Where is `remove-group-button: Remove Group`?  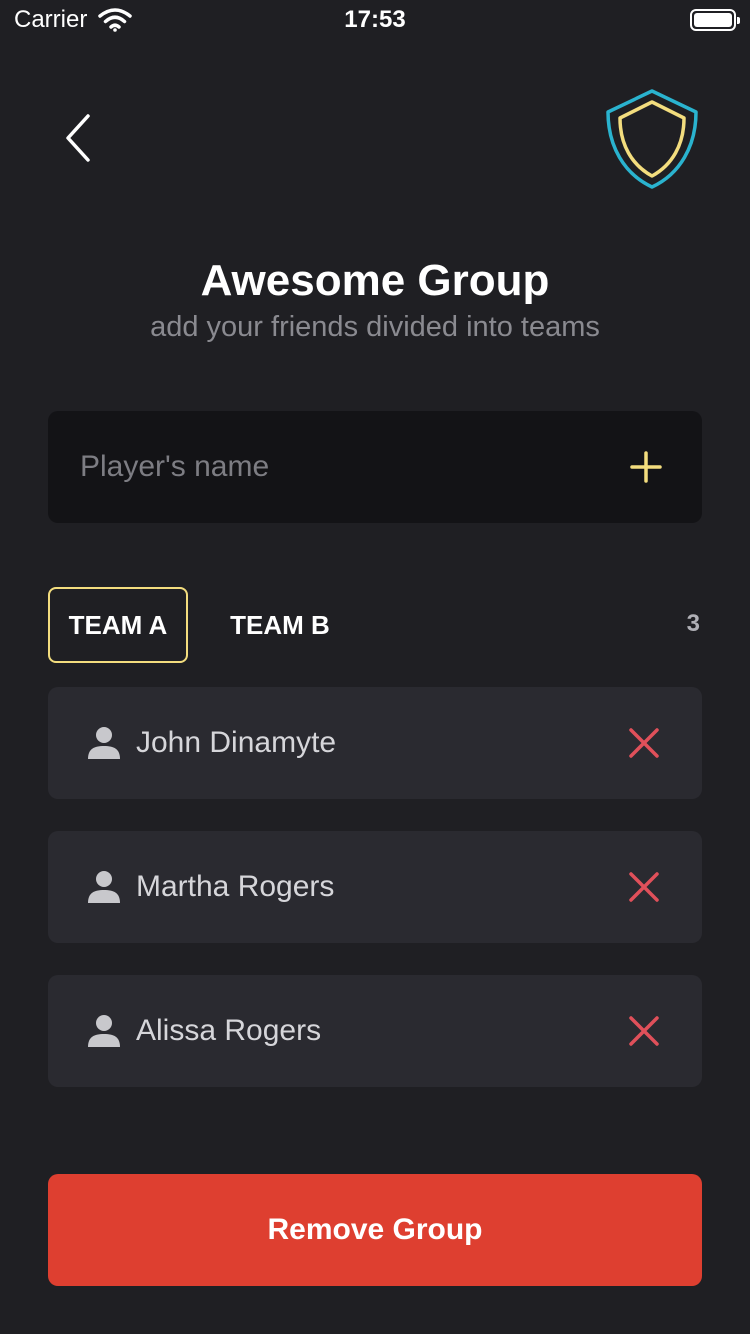
remove-group-button: Remove Group is located at coordinates (375, 1230).